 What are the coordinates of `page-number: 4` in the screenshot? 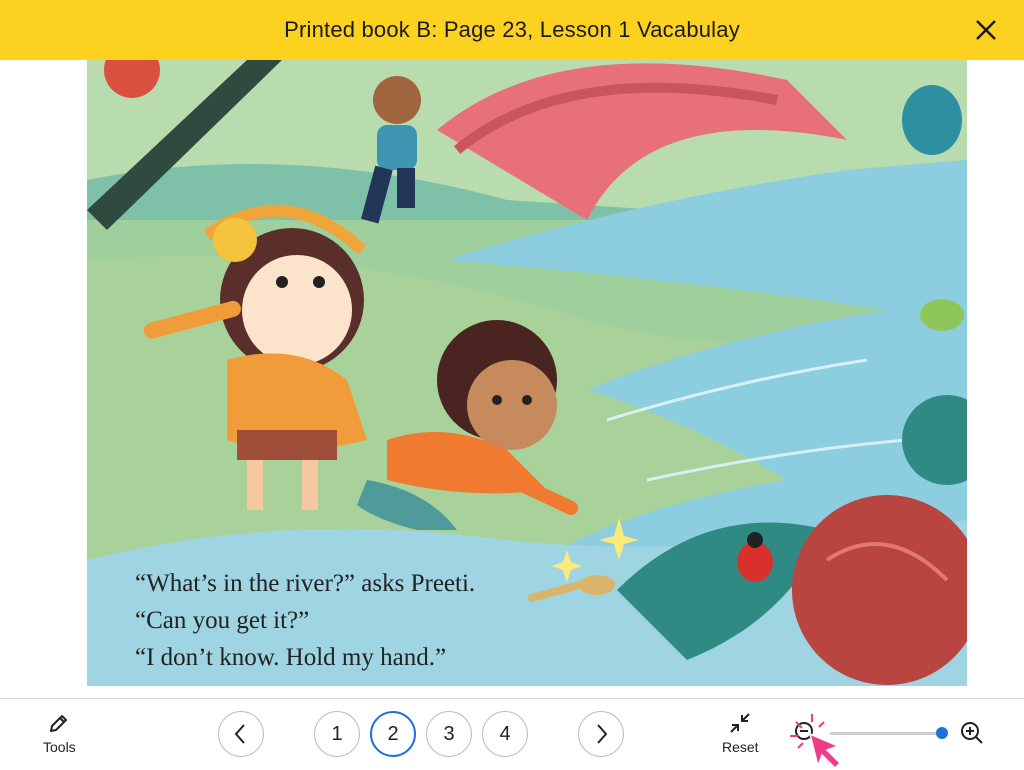 It's located at (505, 733).